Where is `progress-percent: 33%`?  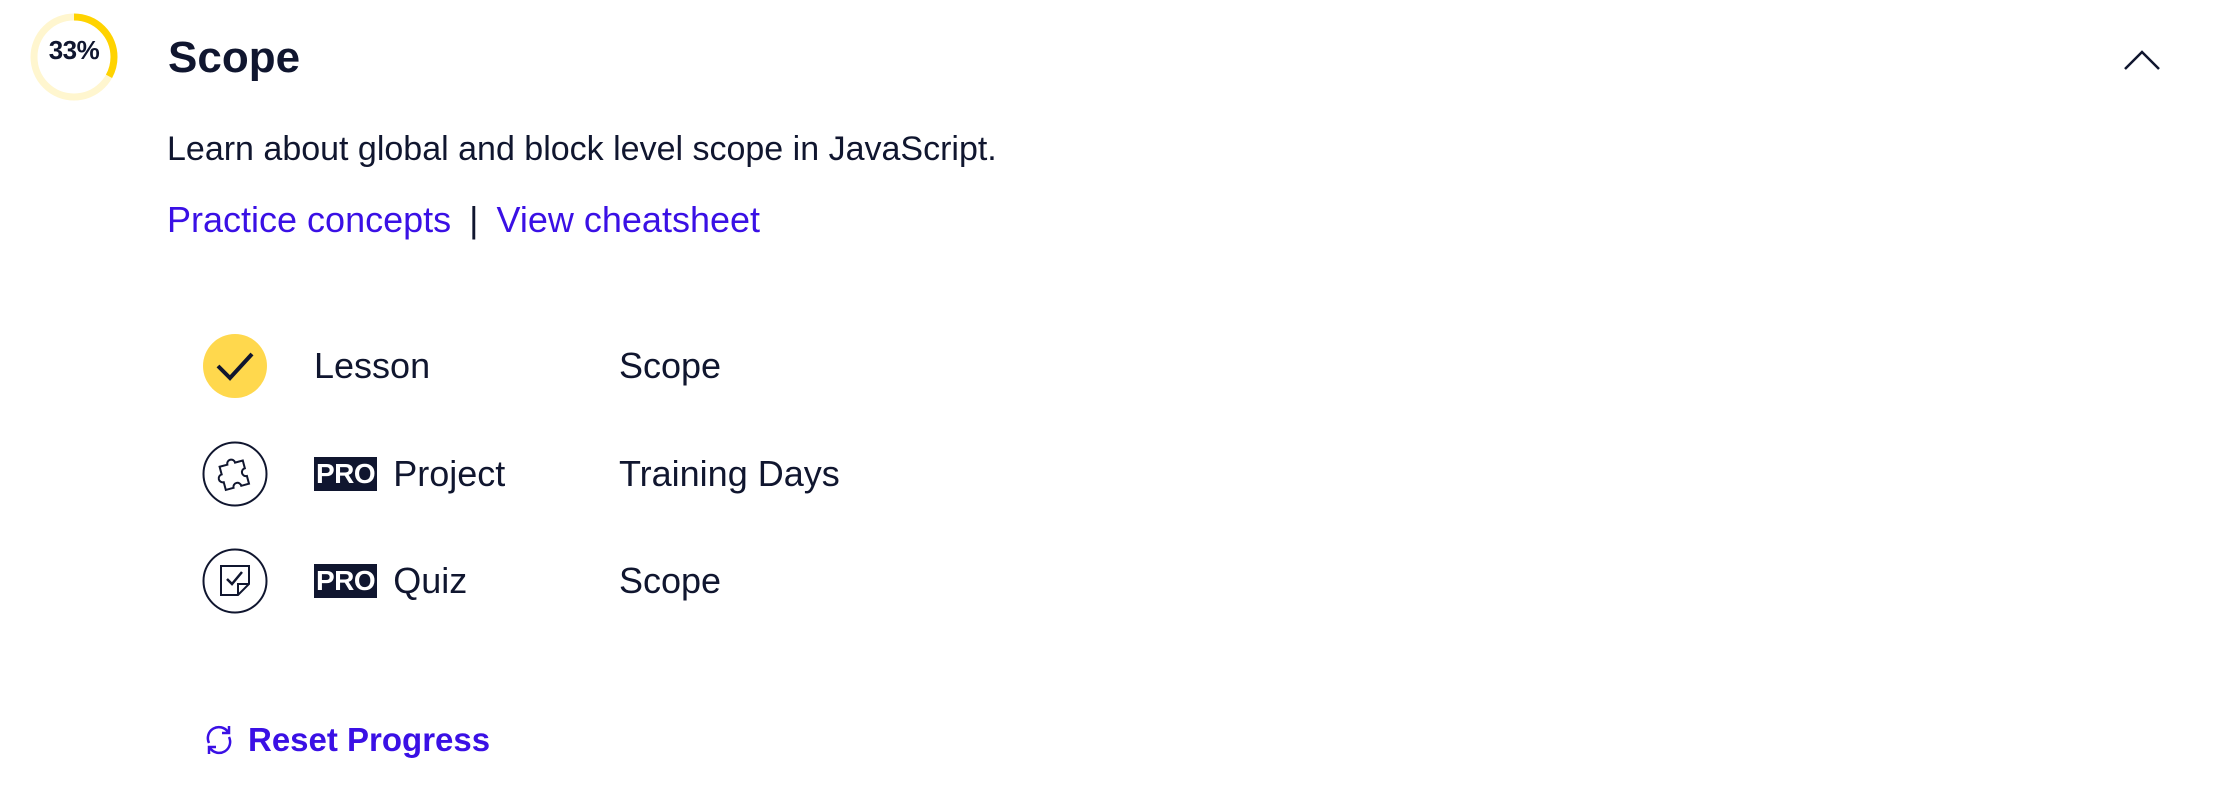 progress-percent: 33% is located at coordinates (74, 49).